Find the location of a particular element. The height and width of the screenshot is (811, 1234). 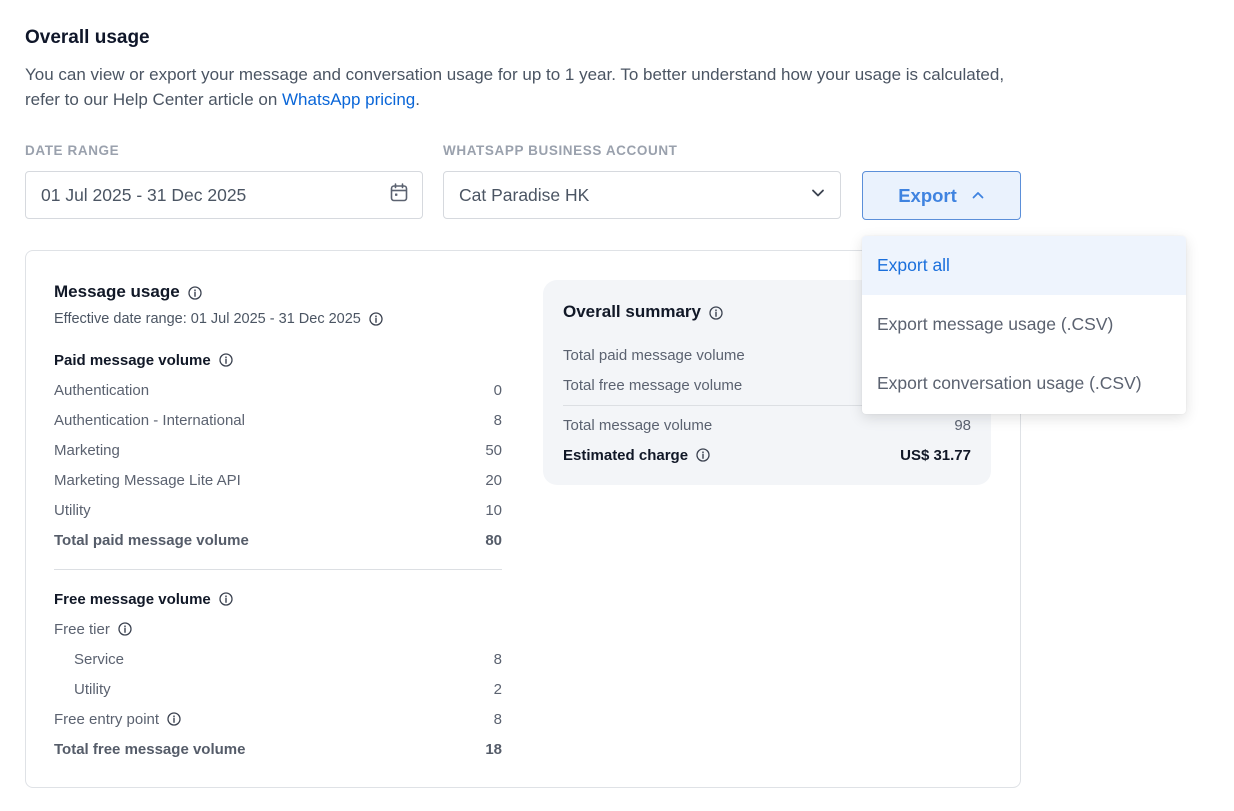

free-volume-heading: Free message volume is located at coordinates (278, 599).